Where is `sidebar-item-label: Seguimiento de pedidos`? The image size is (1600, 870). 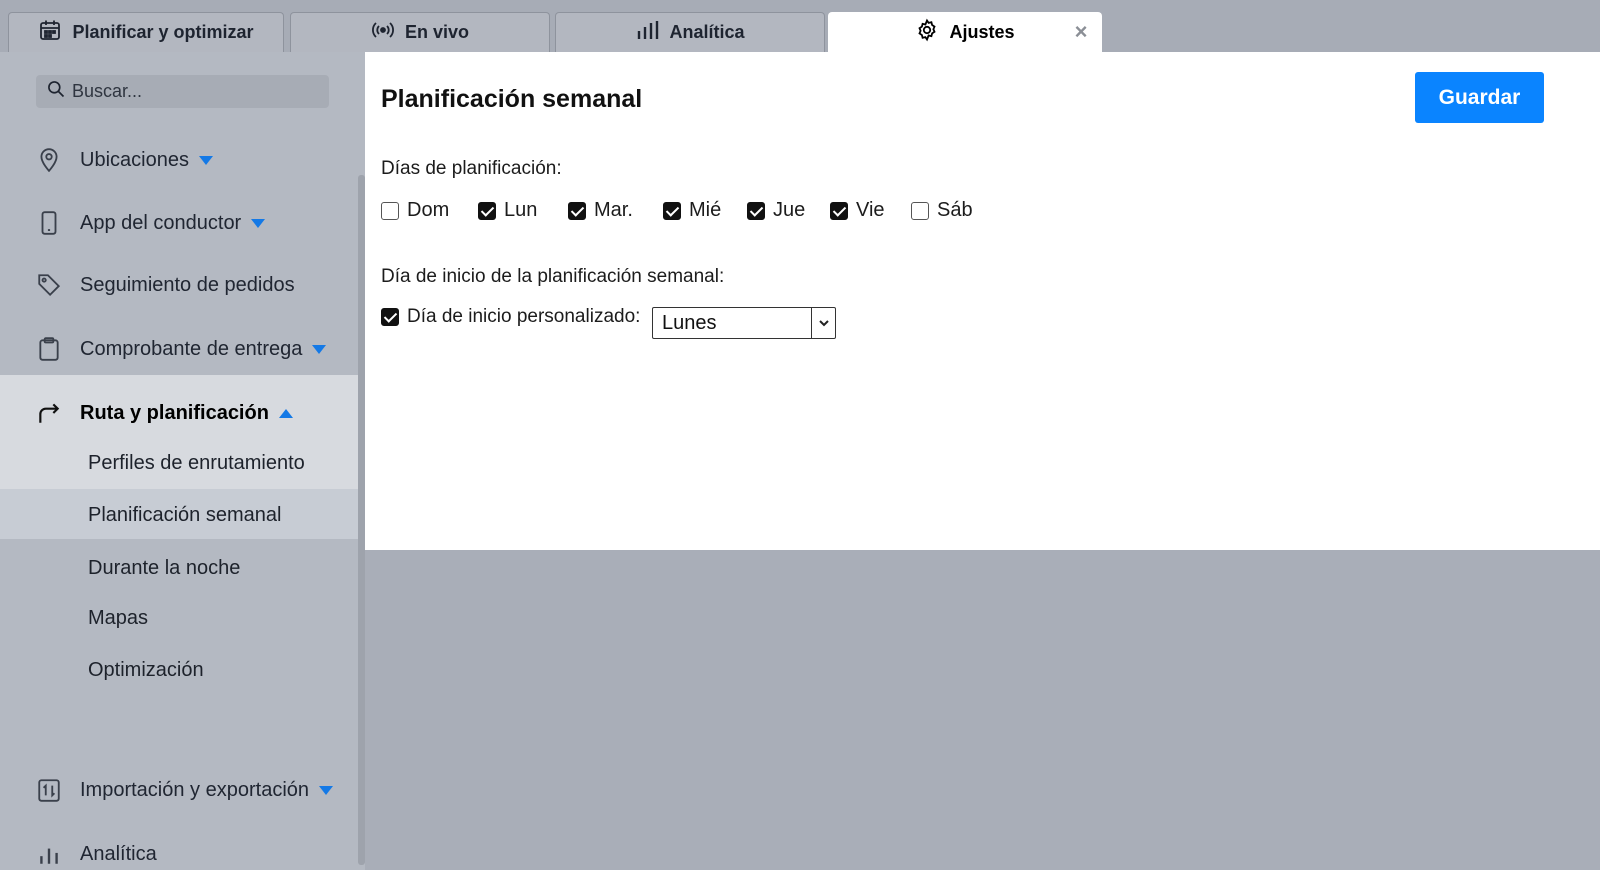
sidebar-item-label: Seguimiento de pedidos is located at coordinates (187, 284).